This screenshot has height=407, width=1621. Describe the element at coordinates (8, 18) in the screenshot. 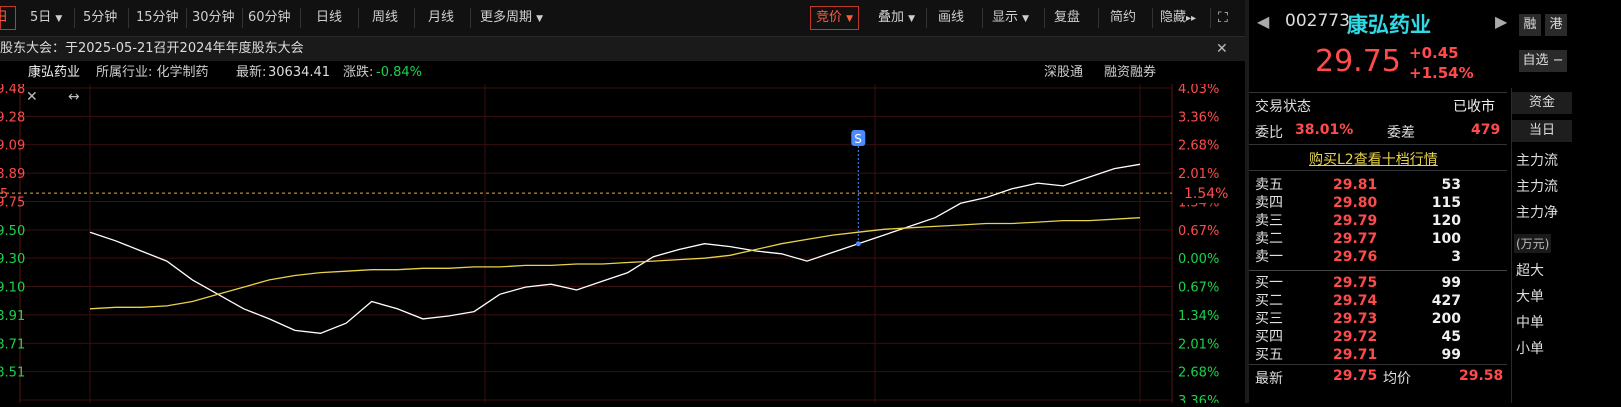

I see `day-edge-tab: 日` at that location.